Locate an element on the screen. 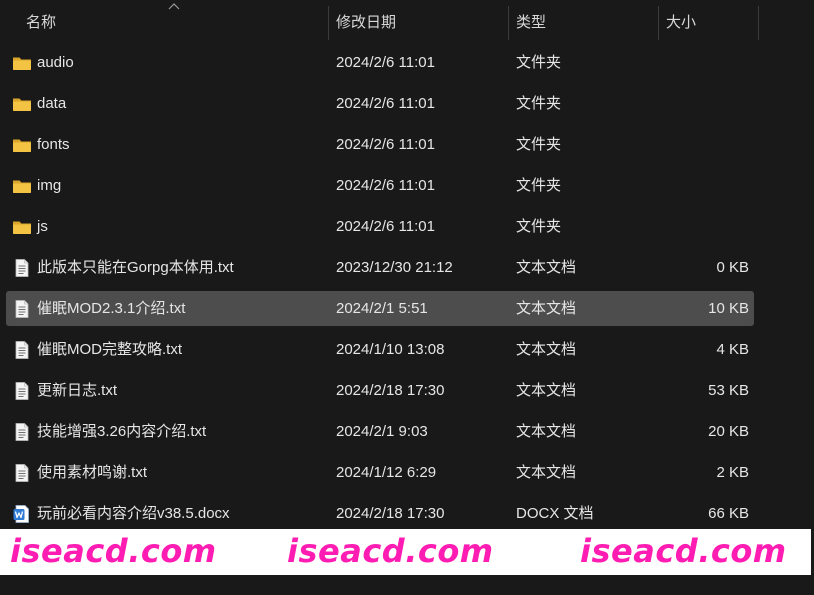 The width and height of the screenshot is (814, 595). file-modified-date: 2024/1/10 13:08 is located at coordinates (390, 349).